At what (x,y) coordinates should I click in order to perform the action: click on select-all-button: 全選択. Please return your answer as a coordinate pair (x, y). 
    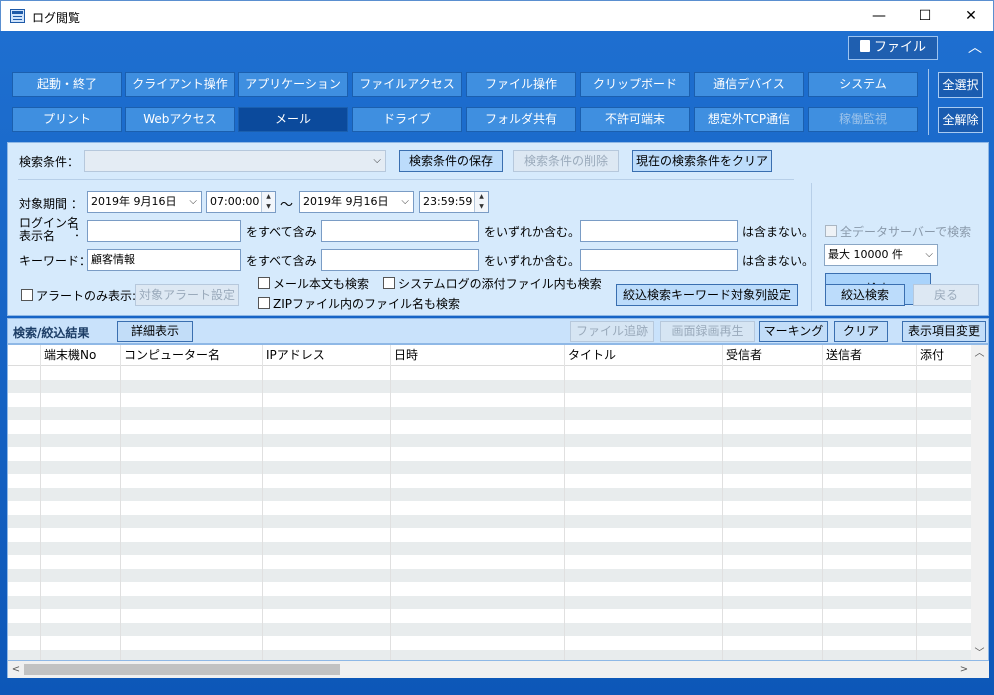
    Looking at the image, I should click on (960, 85).